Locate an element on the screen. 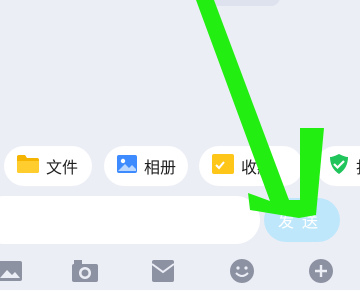  quick-action-more: 打 is located at coordinates (338, 166).